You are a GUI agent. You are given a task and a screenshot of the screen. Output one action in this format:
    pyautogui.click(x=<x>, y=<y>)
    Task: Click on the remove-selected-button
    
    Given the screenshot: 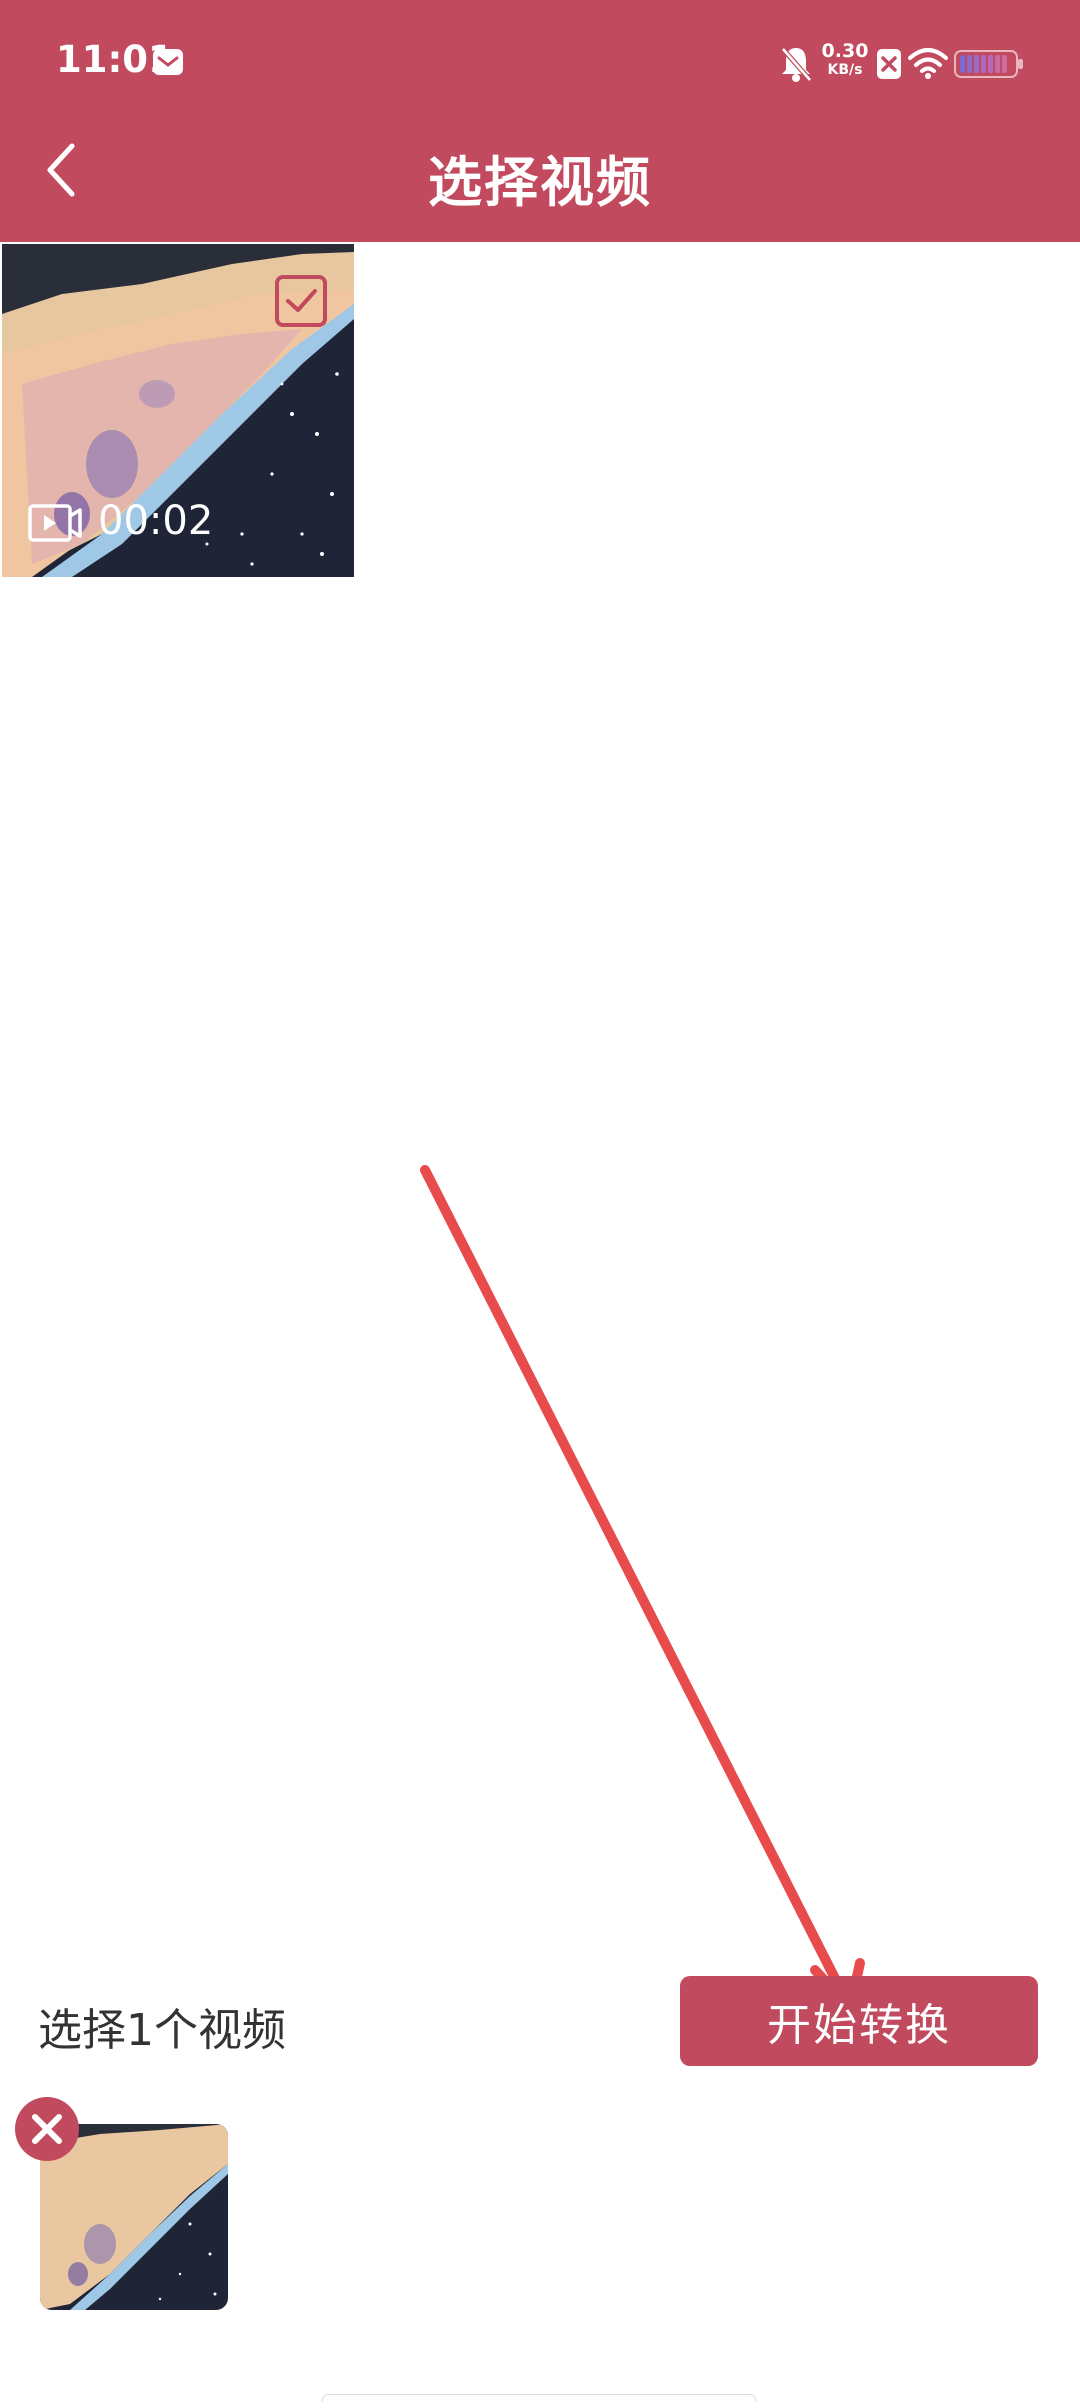 What is the action you would take?
    pyautogui.click(x=47, y=2129)
    